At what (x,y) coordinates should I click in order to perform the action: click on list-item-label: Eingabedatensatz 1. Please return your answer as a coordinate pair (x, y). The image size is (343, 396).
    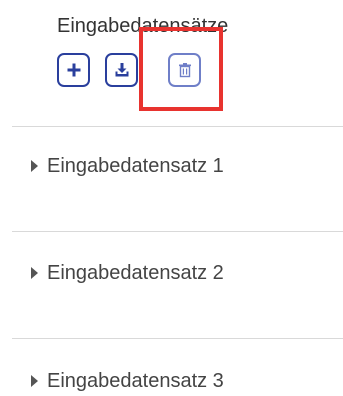
    Looking at the image, I should click on (135, 165).